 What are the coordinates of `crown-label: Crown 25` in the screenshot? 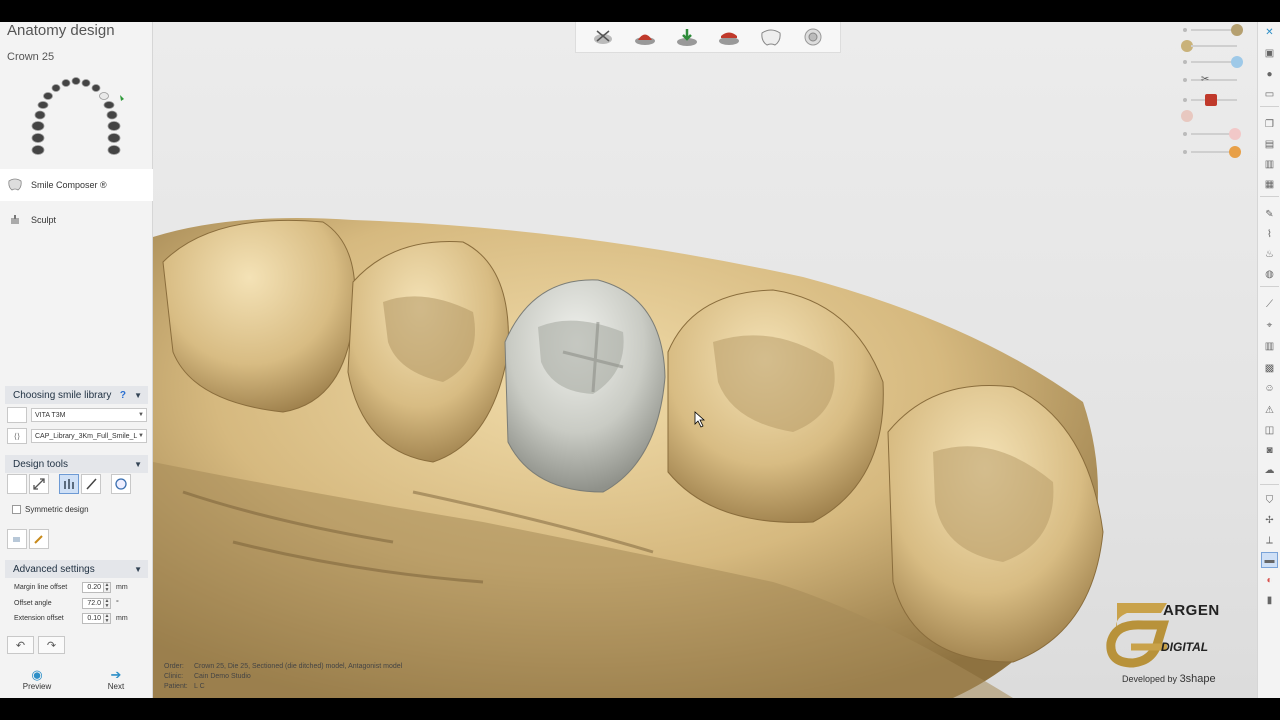 It's located at (31, 57).